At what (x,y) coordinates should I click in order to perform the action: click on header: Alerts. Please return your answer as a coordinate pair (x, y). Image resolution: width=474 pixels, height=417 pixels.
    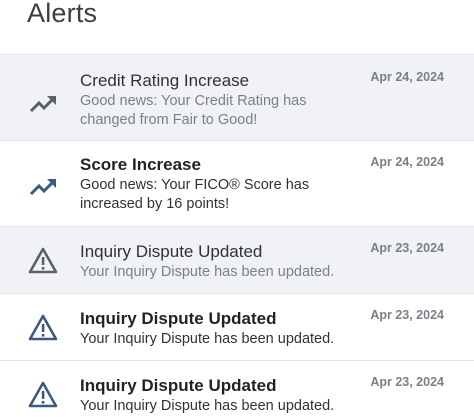
    Looking at the image, I should click on (237, 27).